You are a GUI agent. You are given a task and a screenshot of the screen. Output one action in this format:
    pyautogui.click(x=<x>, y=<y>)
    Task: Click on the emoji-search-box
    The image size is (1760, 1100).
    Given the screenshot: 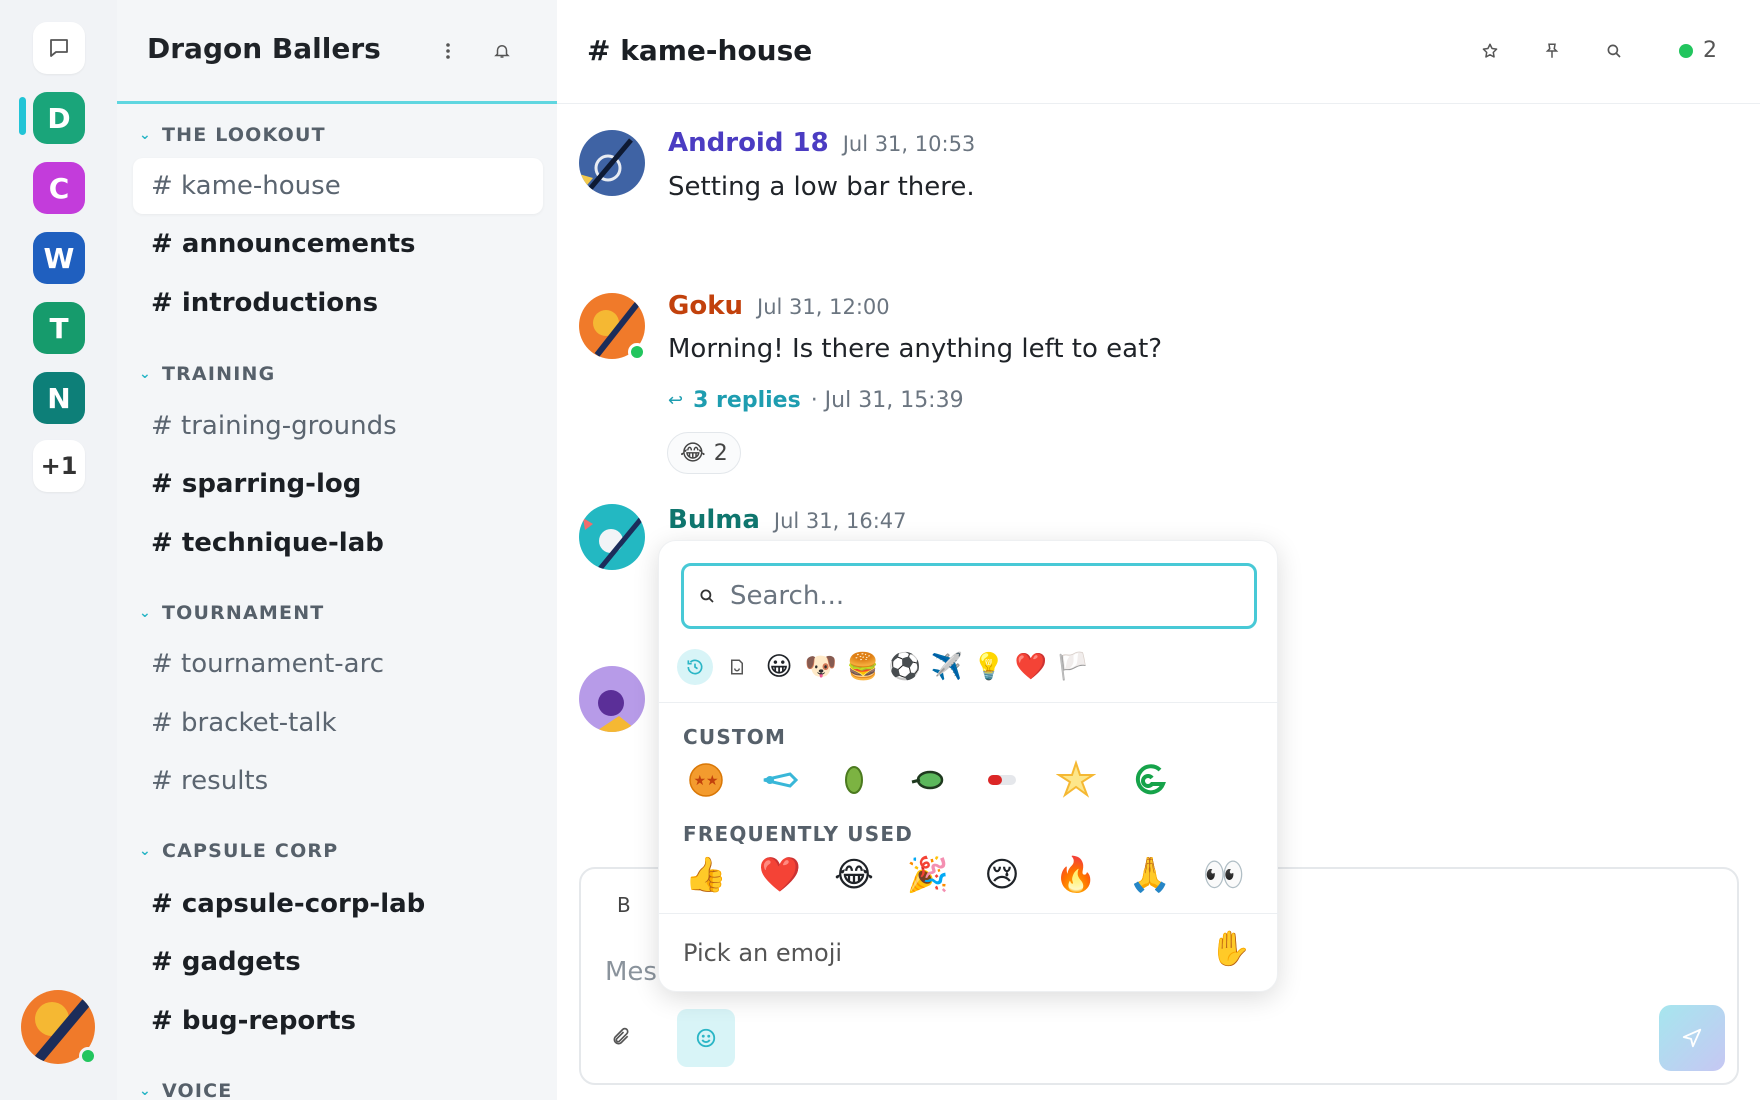 What is the action you would take?
    pyautogui.click(x=969, y=596)
    